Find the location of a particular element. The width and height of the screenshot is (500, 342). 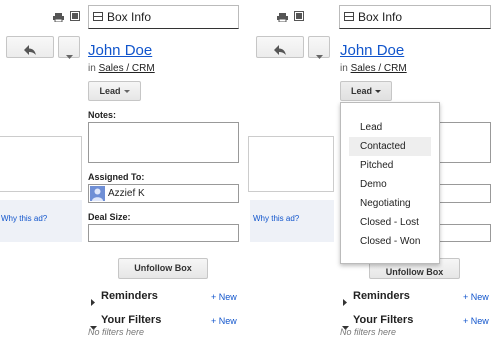

assignee-name: Azzief K is located at coordinates (126, 193).